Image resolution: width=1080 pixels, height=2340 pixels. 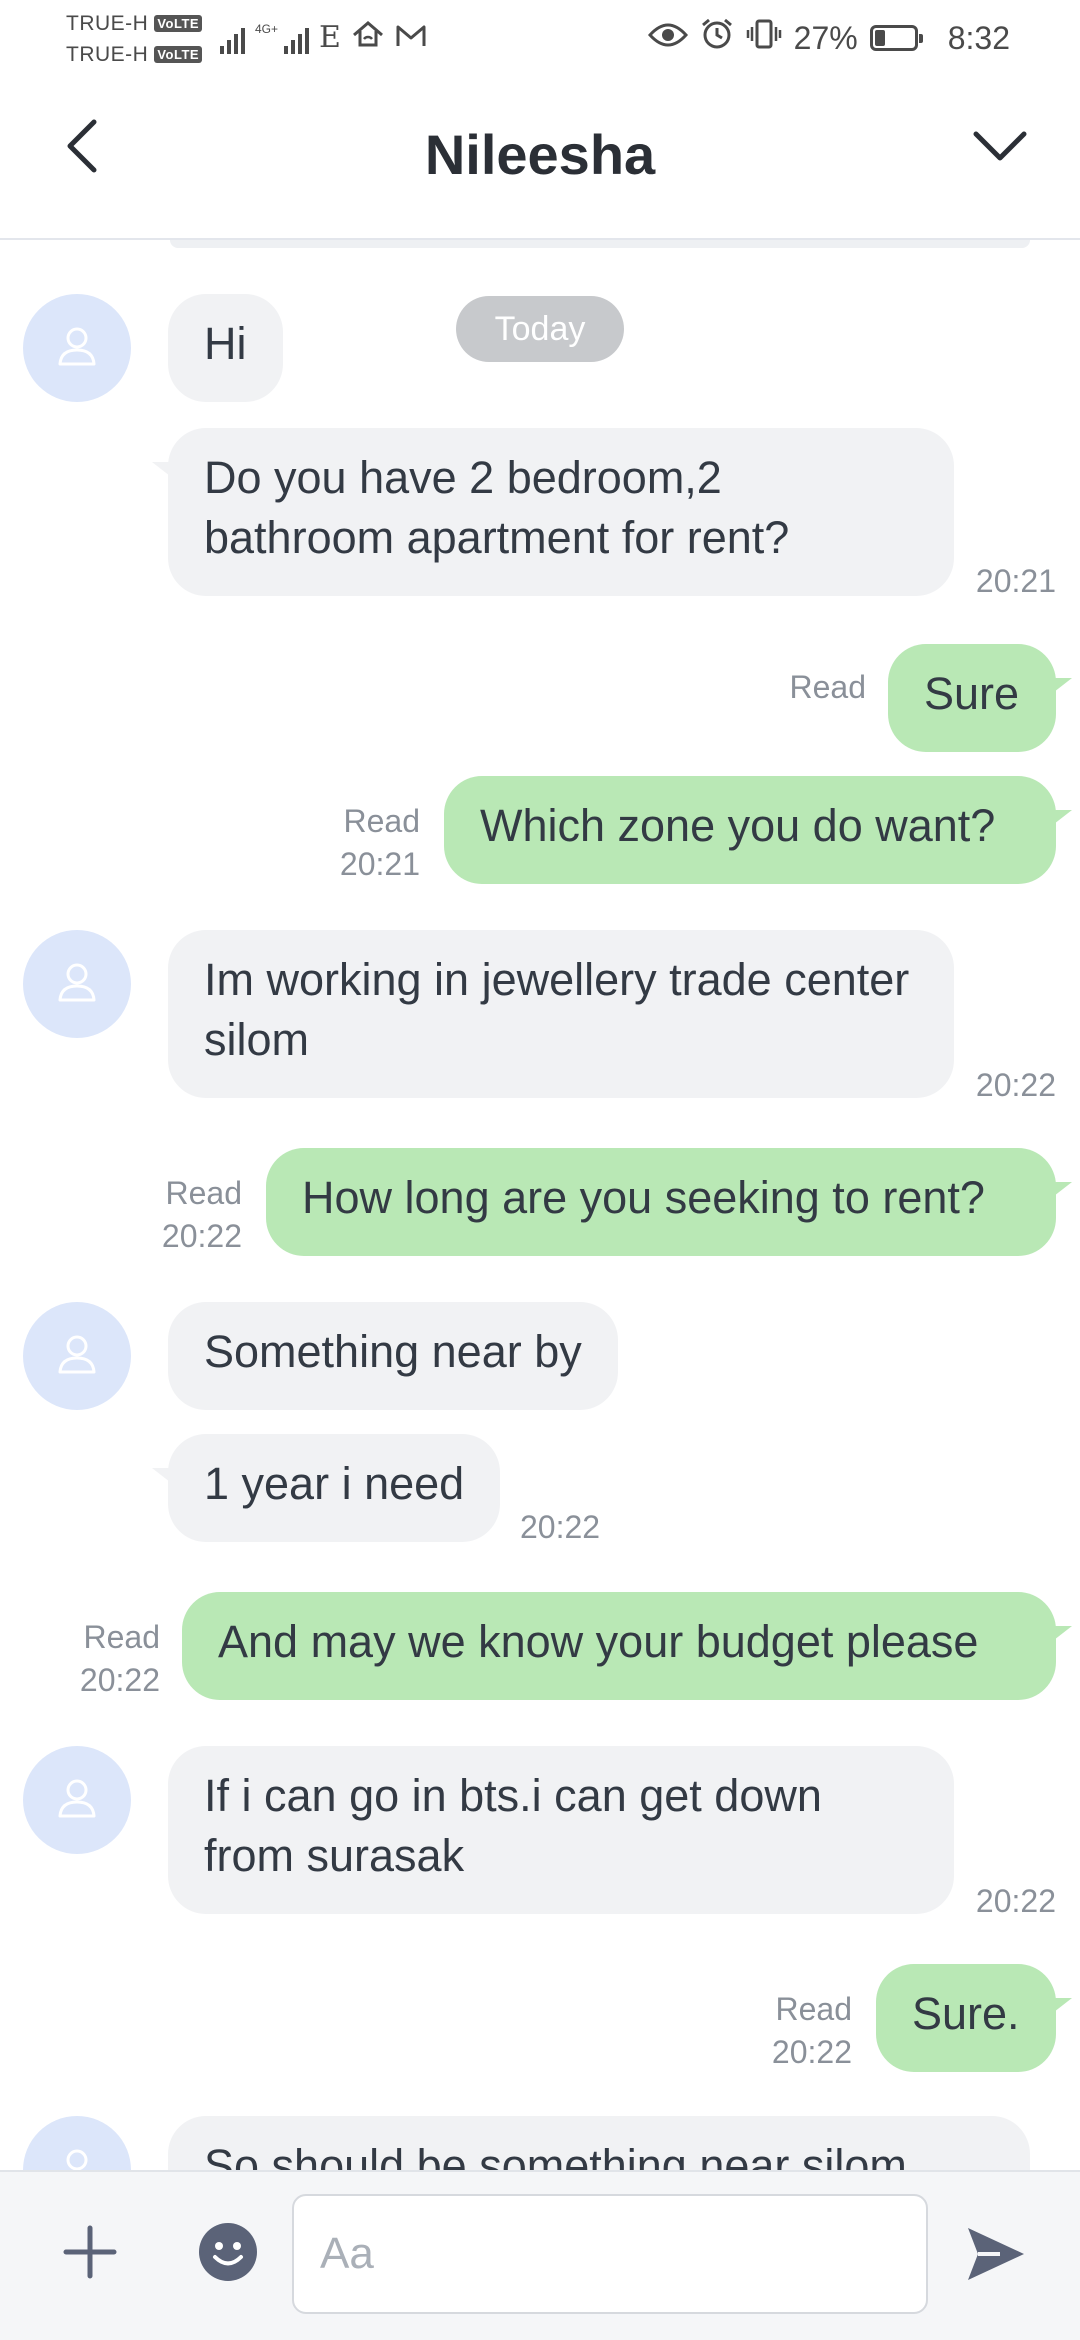 I want to click on message-composer, so click(x=540, y=2255).